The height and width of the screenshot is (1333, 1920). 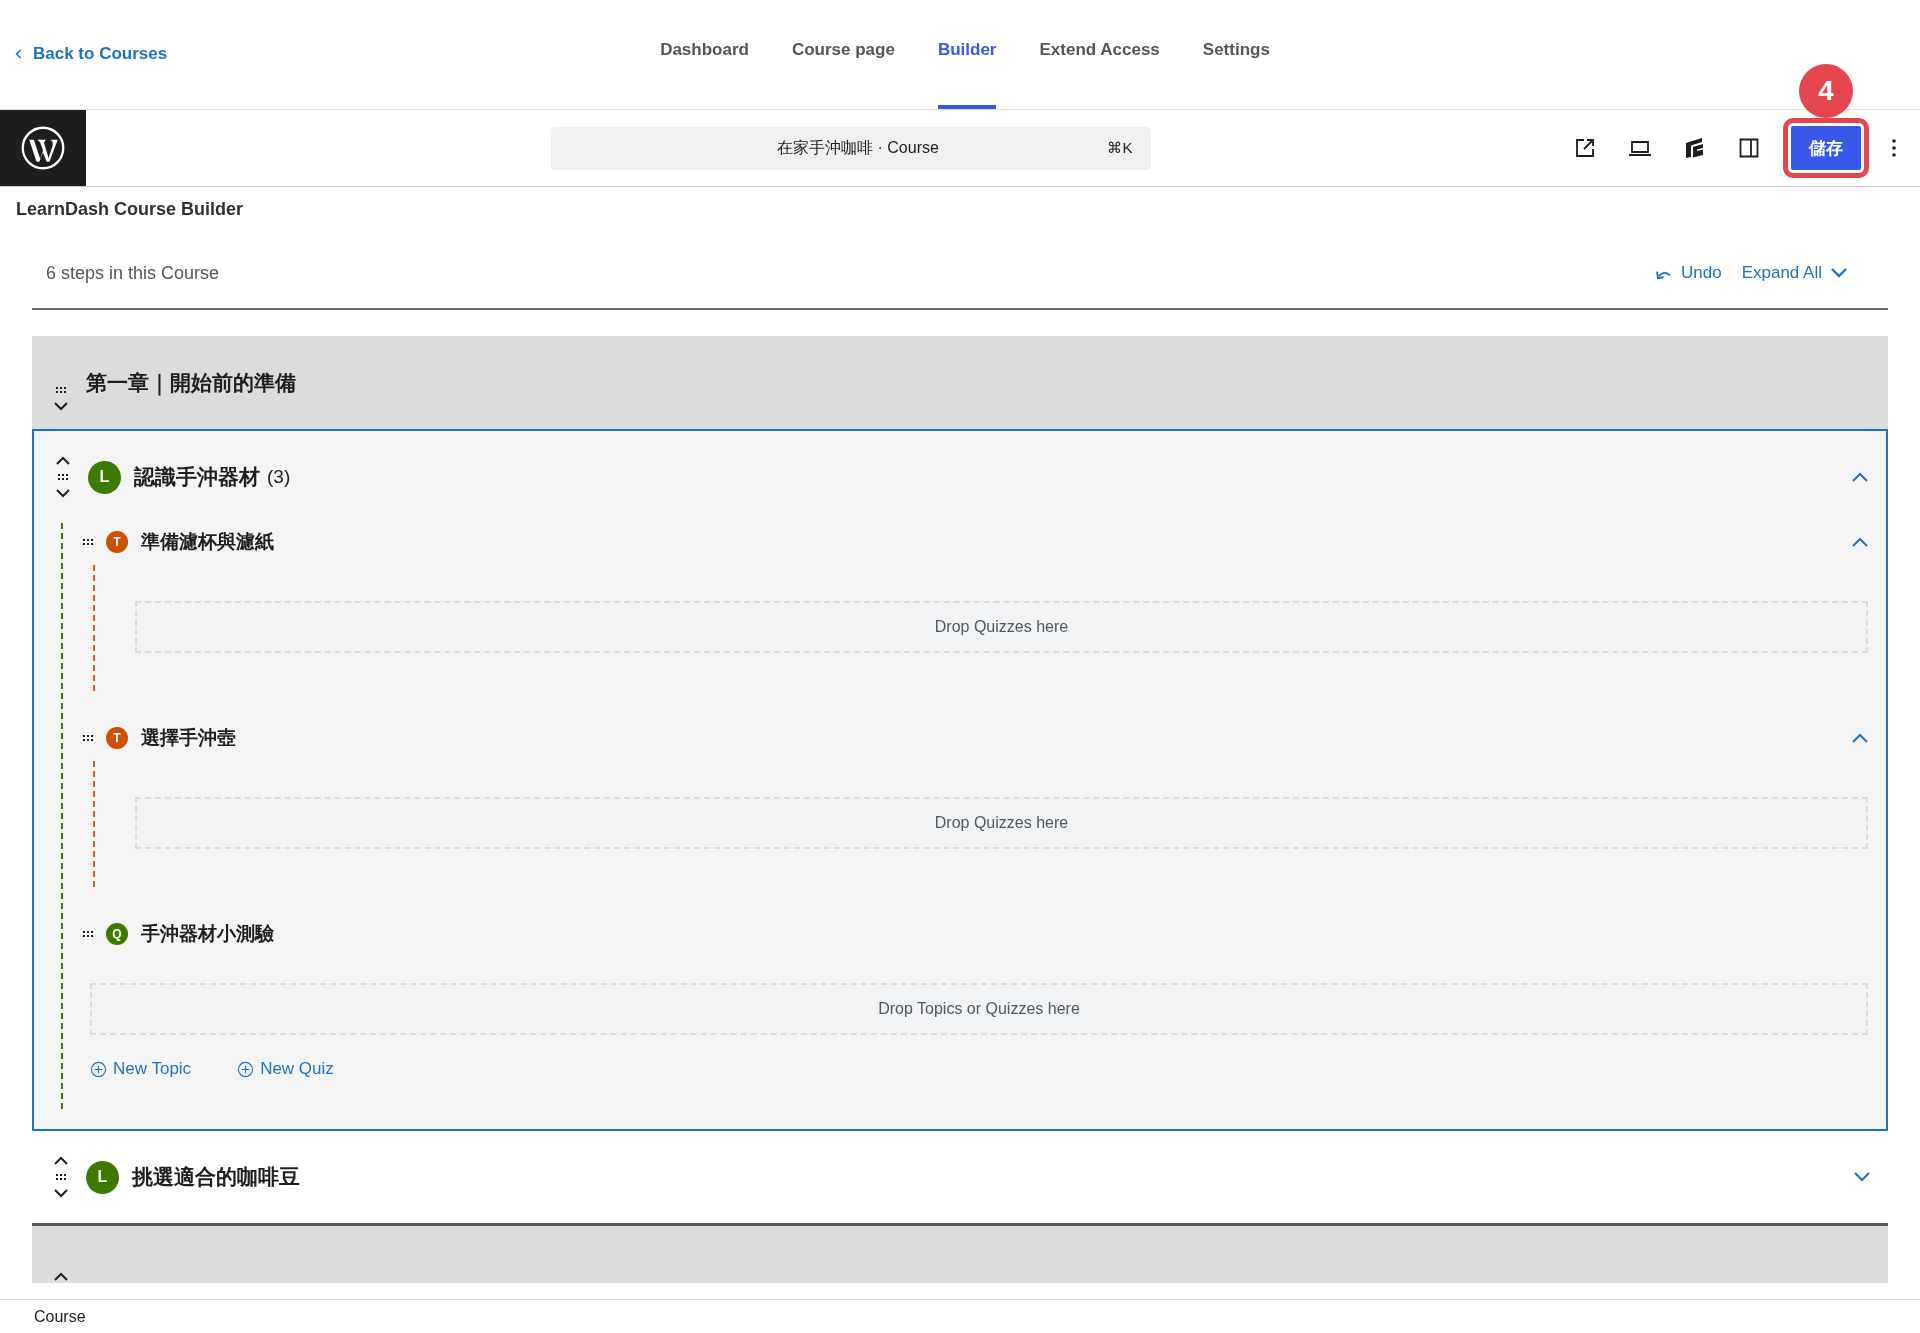 What do you see at coordinates (1236, 54) in the screenshot?
I see `nav-tab: Settings` at bounding box center [1236, 54].